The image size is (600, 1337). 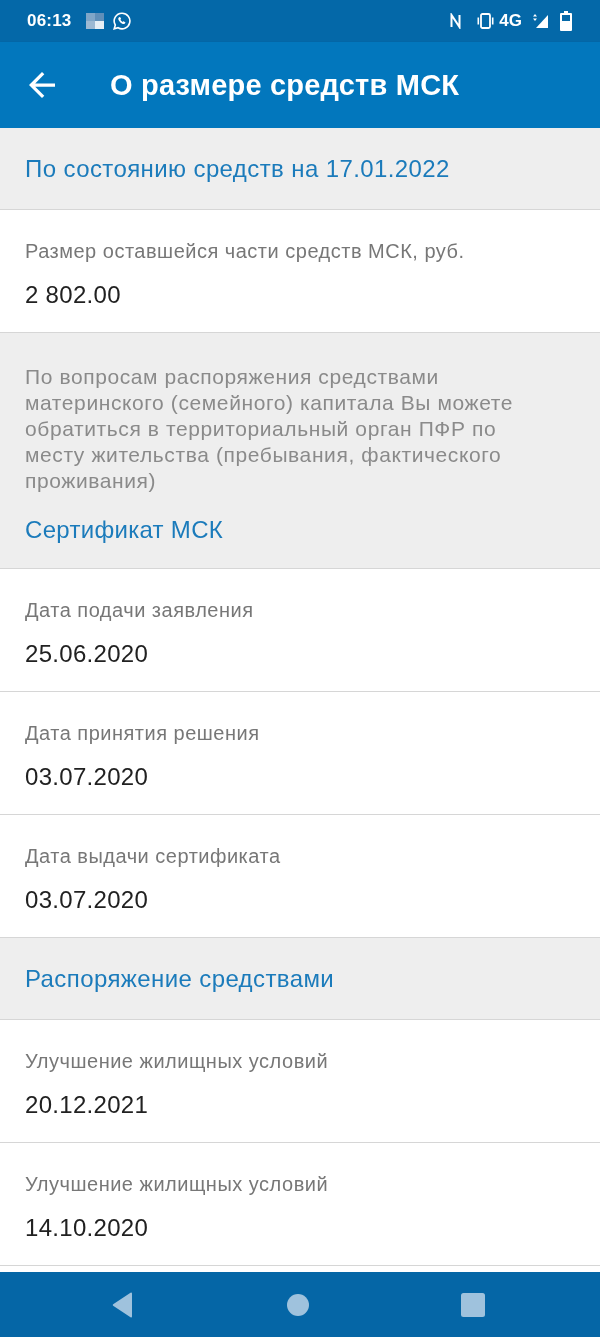 I want to click on nav-back-button, so click(x=123, y=1304).